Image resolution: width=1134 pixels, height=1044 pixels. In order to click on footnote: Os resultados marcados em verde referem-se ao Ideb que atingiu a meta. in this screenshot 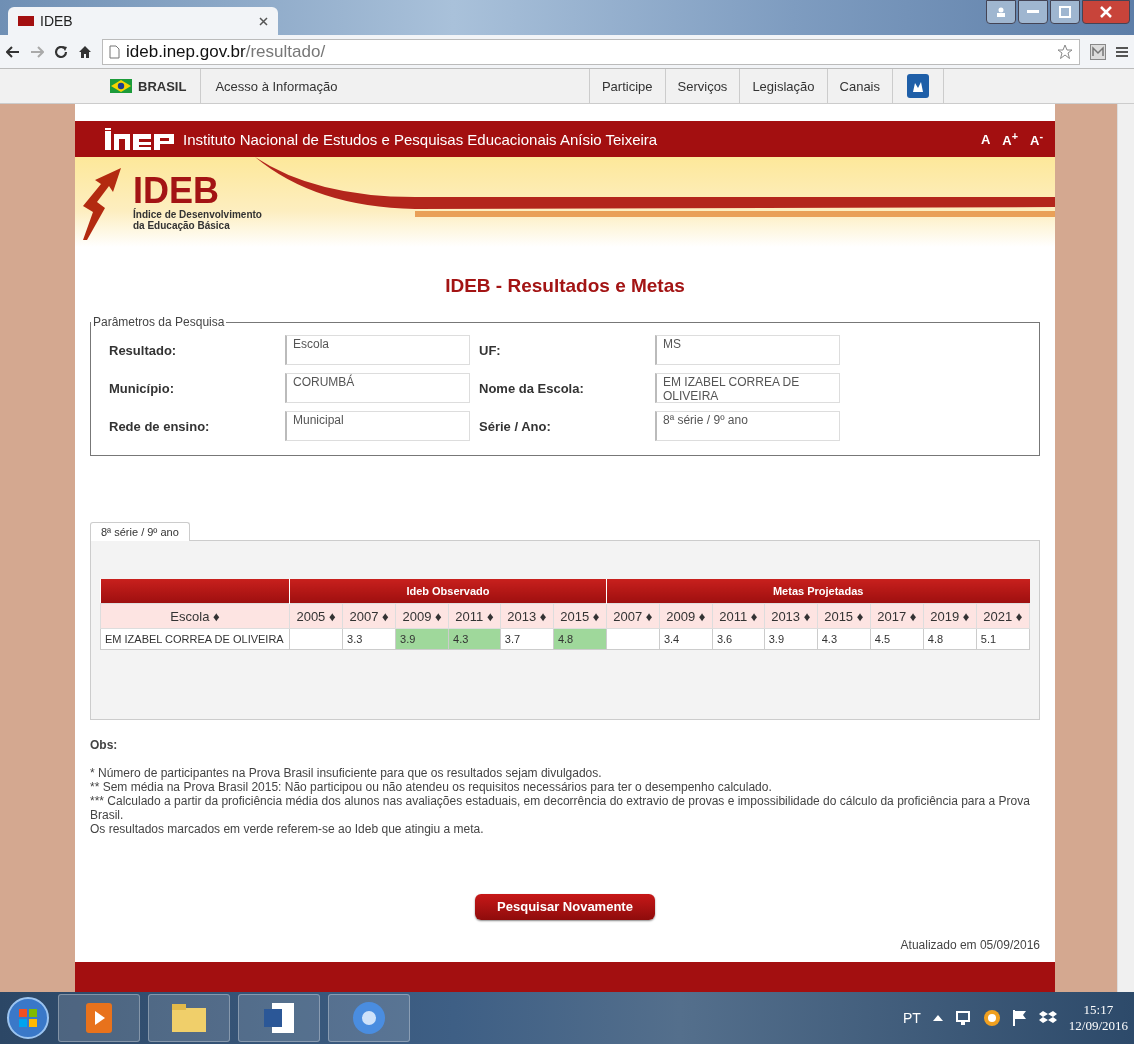, I will do `click(287, 829)`.